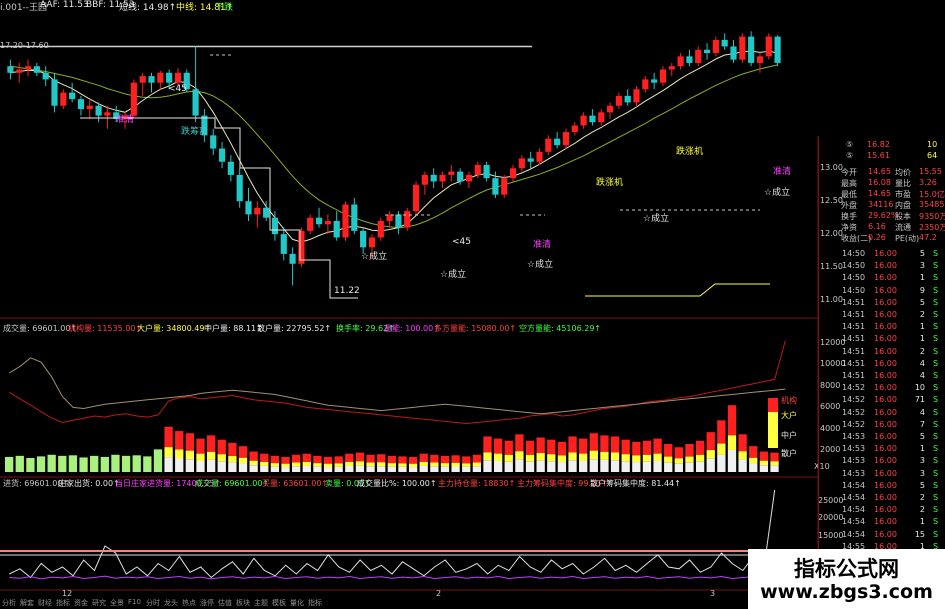 This screenshot has width=945, height=609. What do you see at coordinates (919, 400) in the screenshot?
I see `tick-volume: 71` at bounding box center [919, 400].